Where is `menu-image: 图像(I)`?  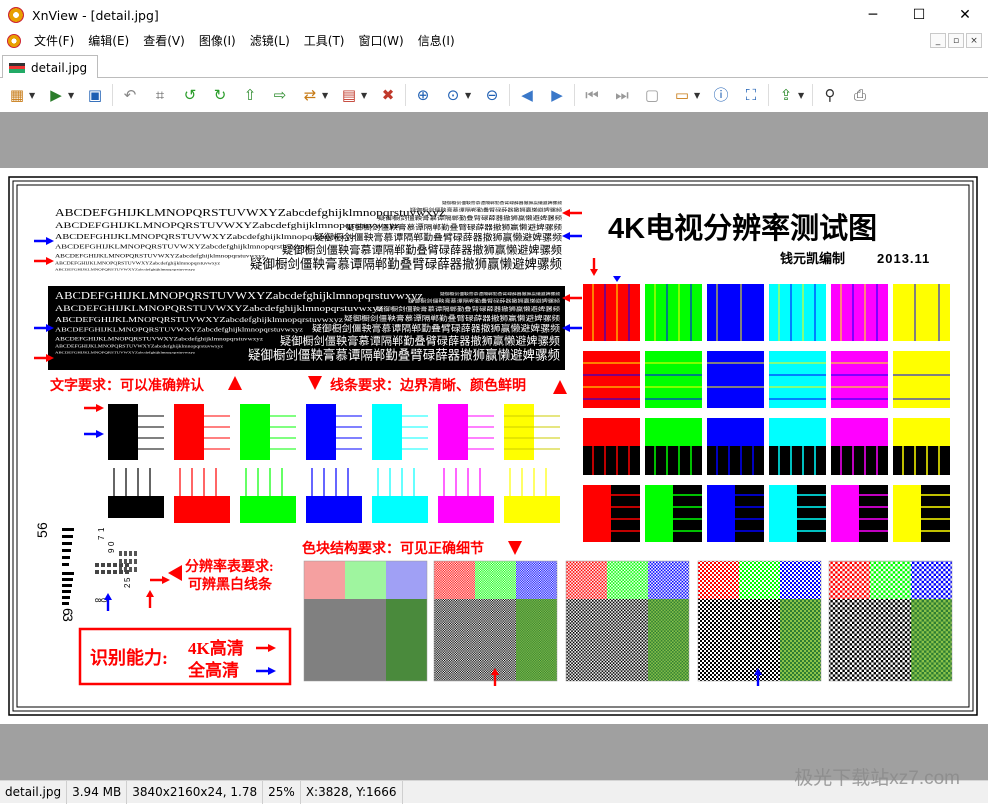 menu-image: 图像(I) is located at coordinates (217, 41).